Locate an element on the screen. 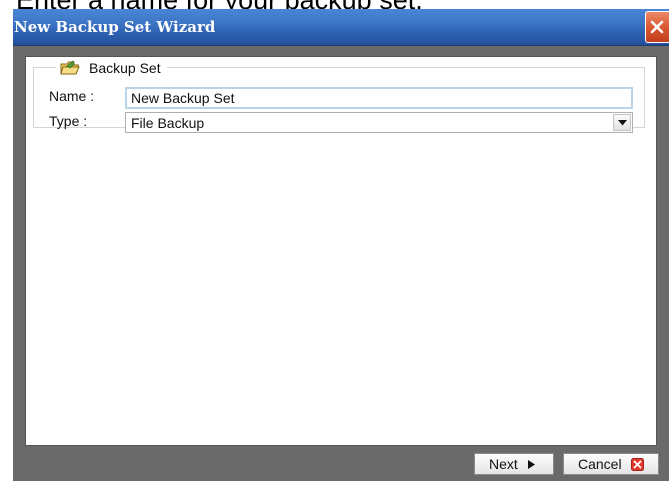 This screenshot has height=481, width=669. close-button is located at coordinates (657, 27).